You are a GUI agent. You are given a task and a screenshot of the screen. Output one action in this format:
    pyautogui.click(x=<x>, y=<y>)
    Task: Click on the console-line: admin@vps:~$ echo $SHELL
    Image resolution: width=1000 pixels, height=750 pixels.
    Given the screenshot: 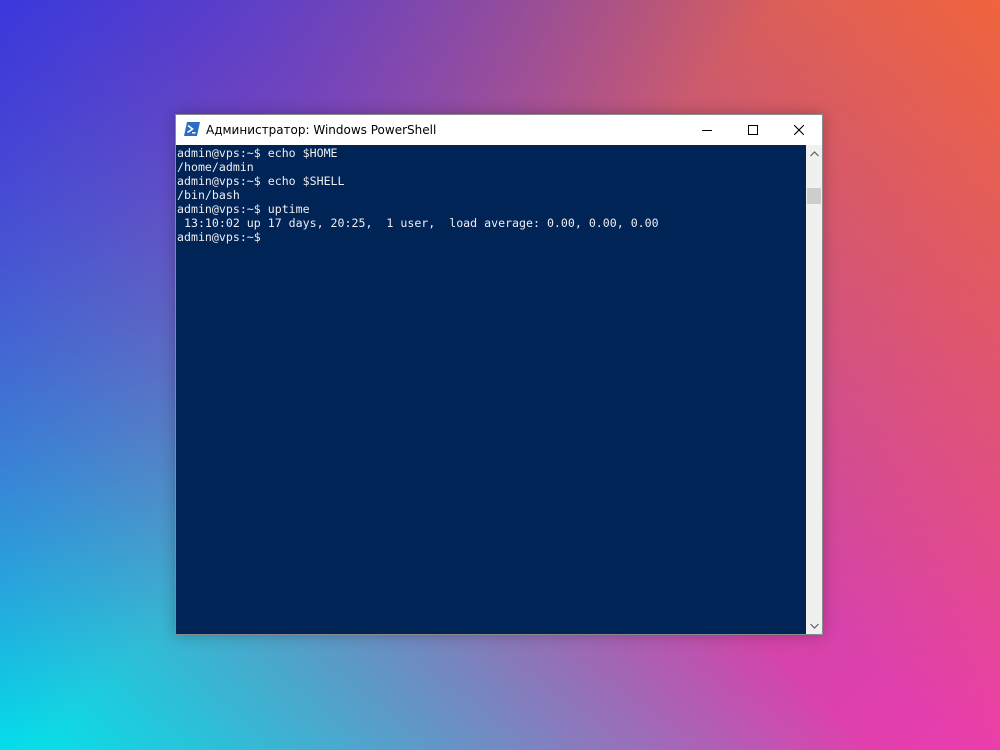 What is the action you would take?
    pyautogui.click(x=261, y=181)
    